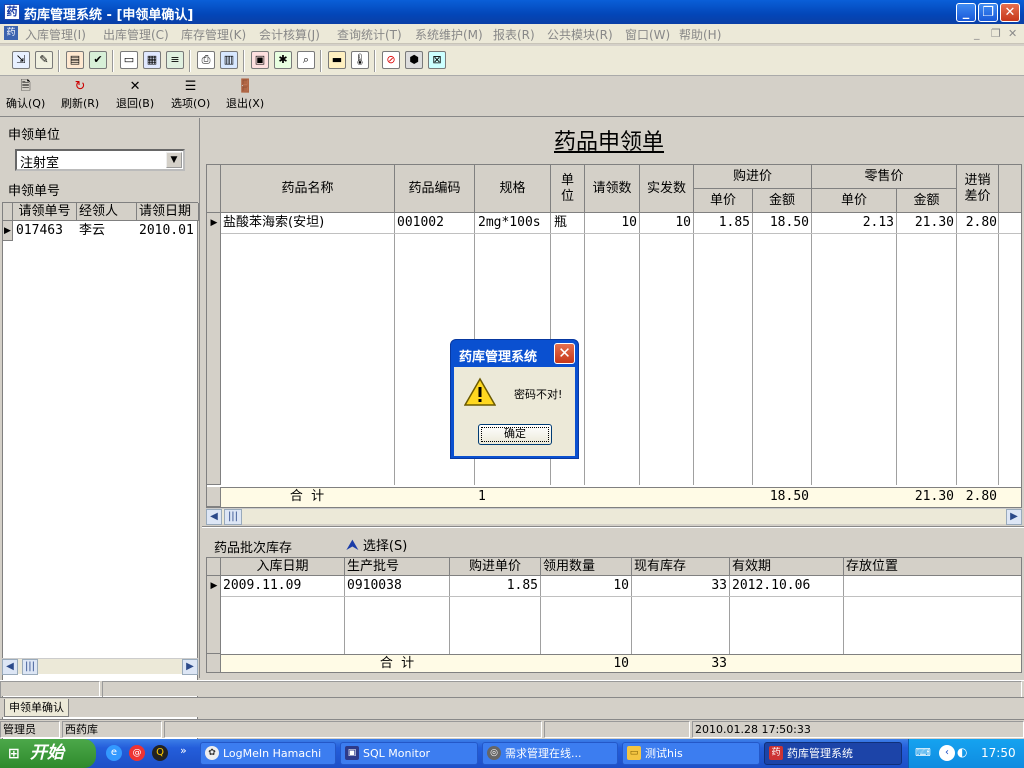  I want to click on card-icon: ▦, so click(152, 60).